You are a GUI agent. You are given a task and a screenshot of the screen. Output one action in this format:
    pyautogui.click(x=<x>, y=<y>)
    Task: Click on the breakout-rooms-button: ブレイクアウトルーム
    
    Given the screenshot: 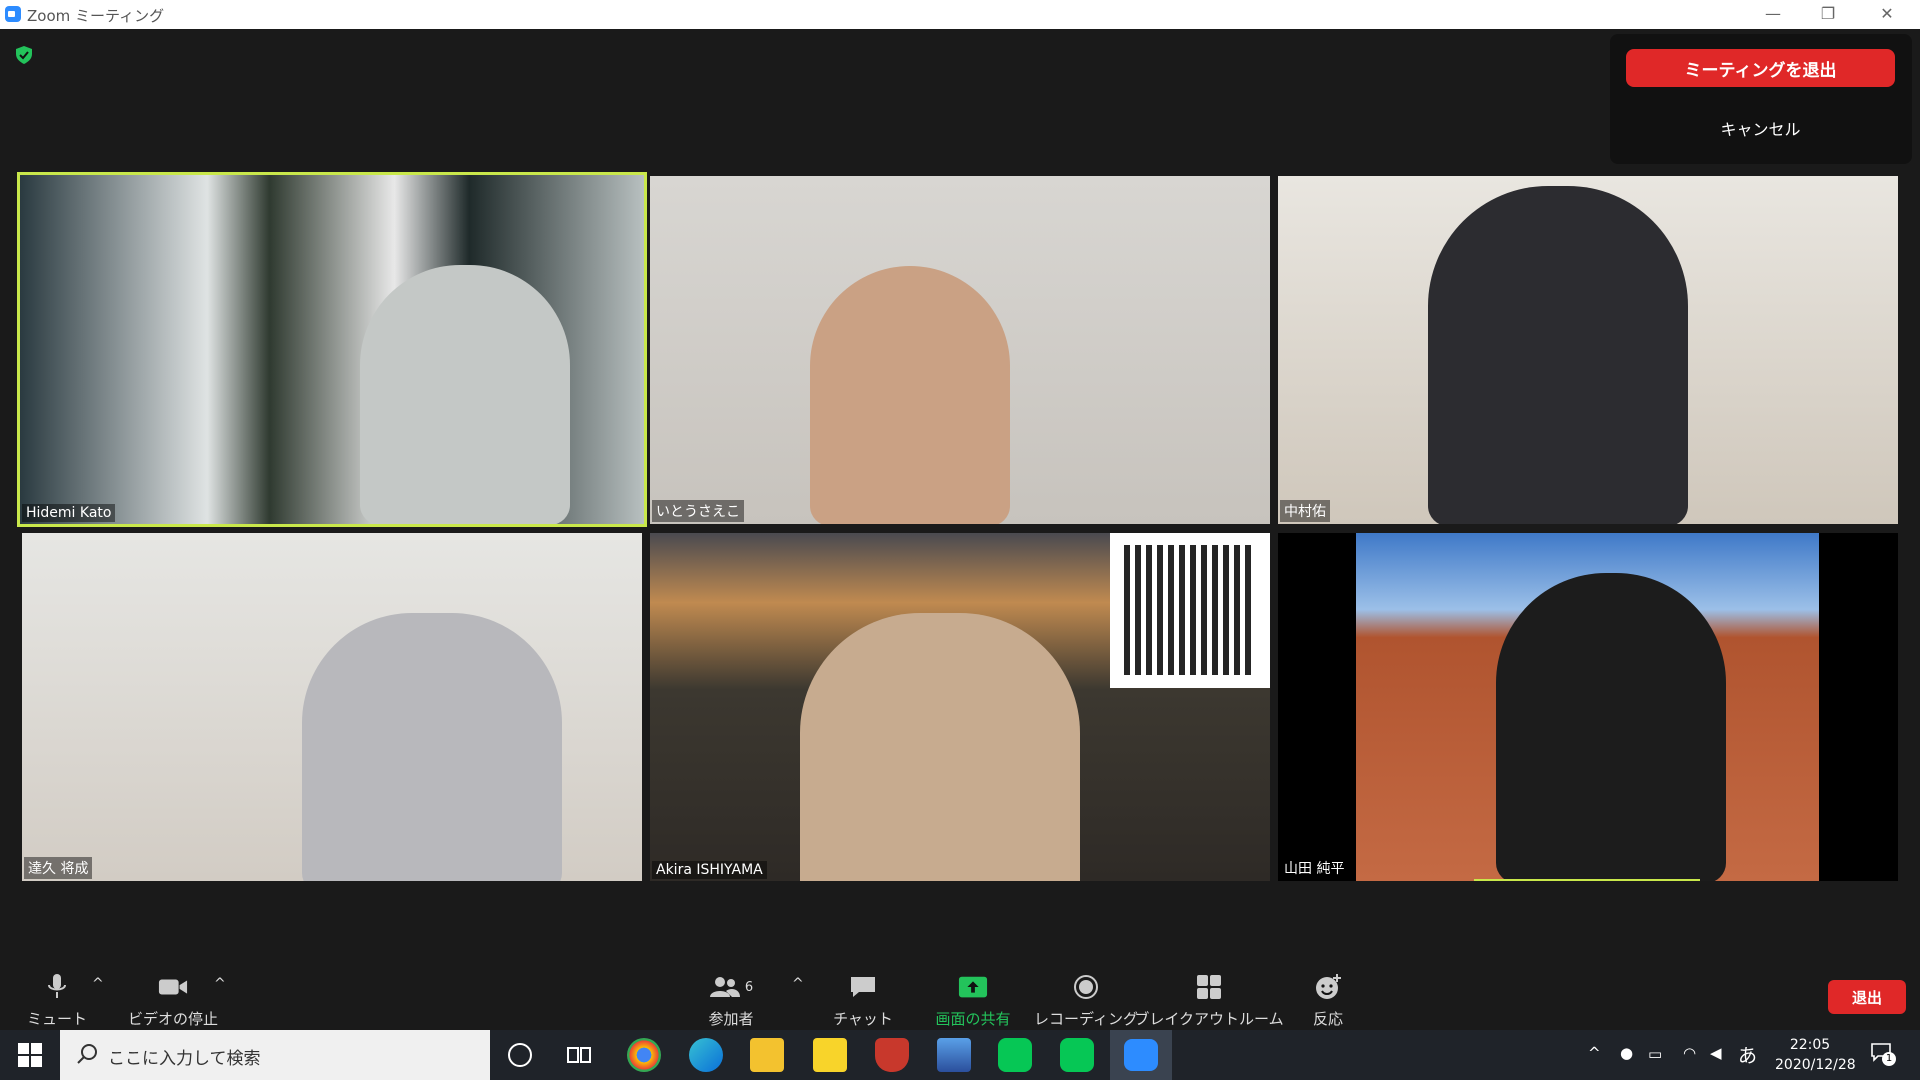 What is the action you would take?
    pyautogui.click(x=1209, y=1000)
    